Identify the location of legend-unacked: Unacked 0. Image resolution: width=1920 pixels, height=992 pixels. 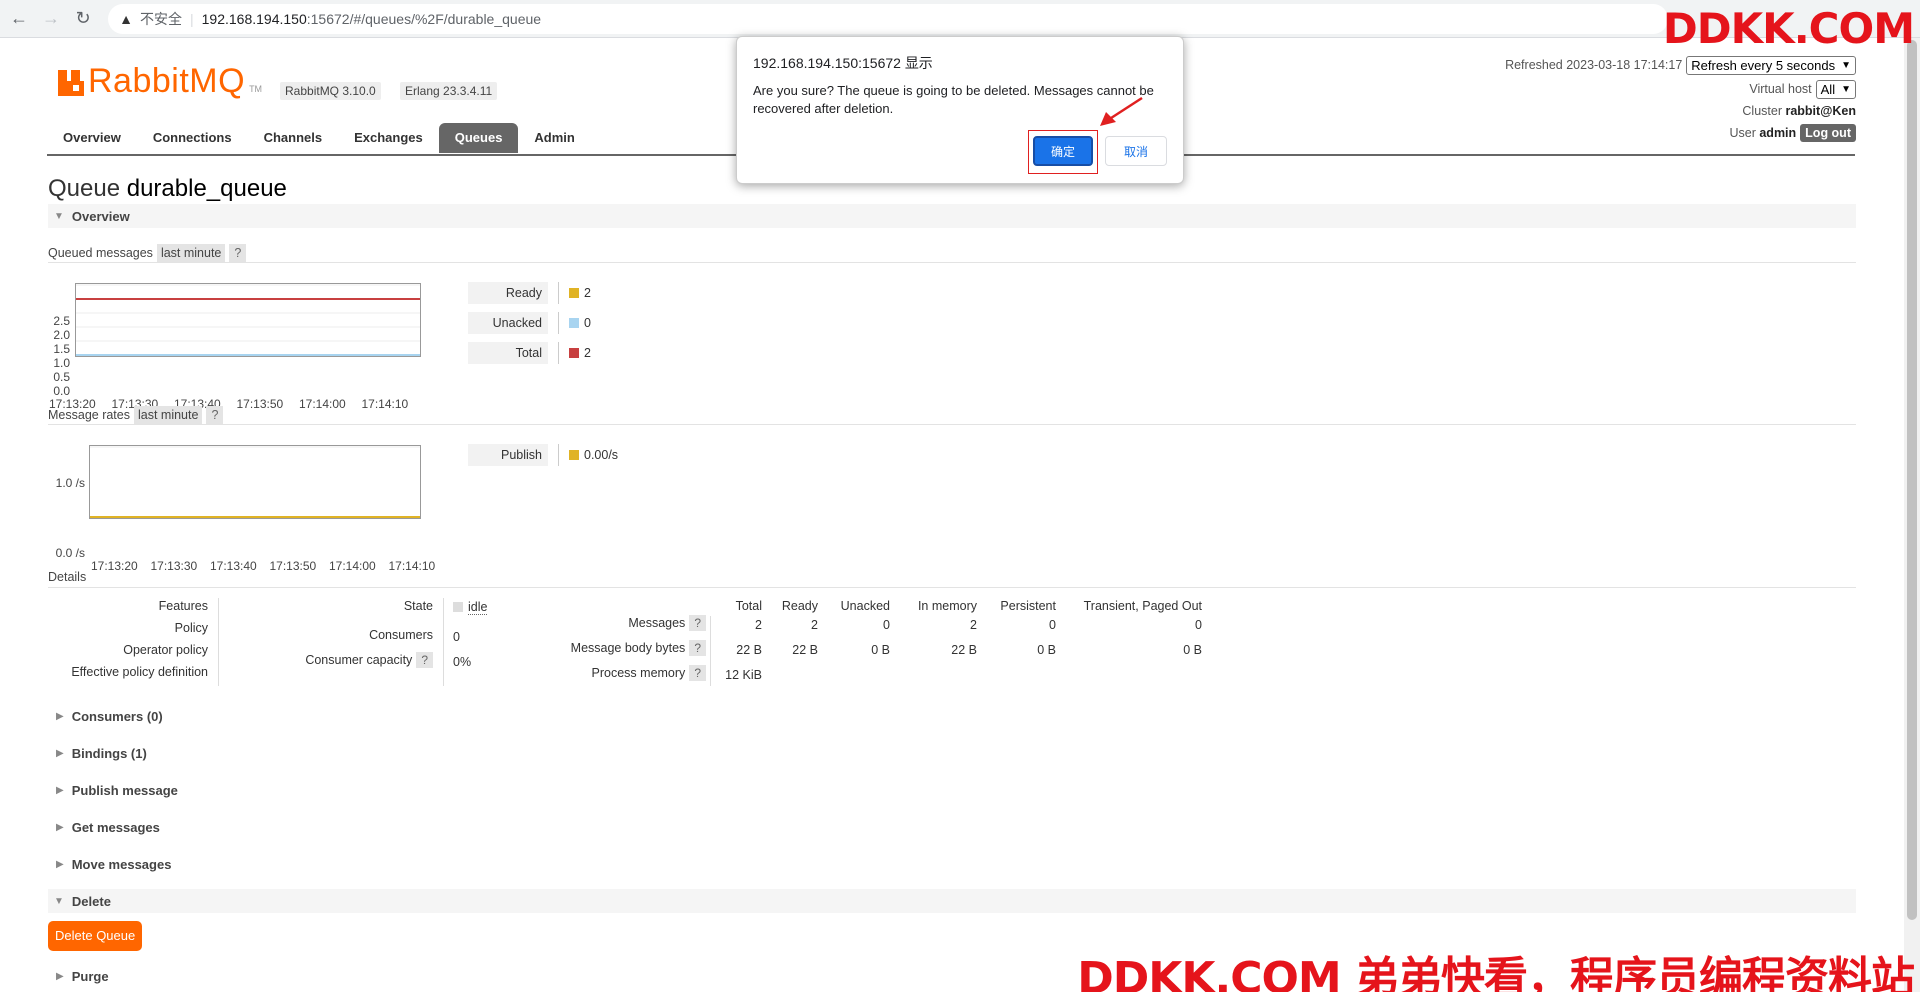
(529, 323).